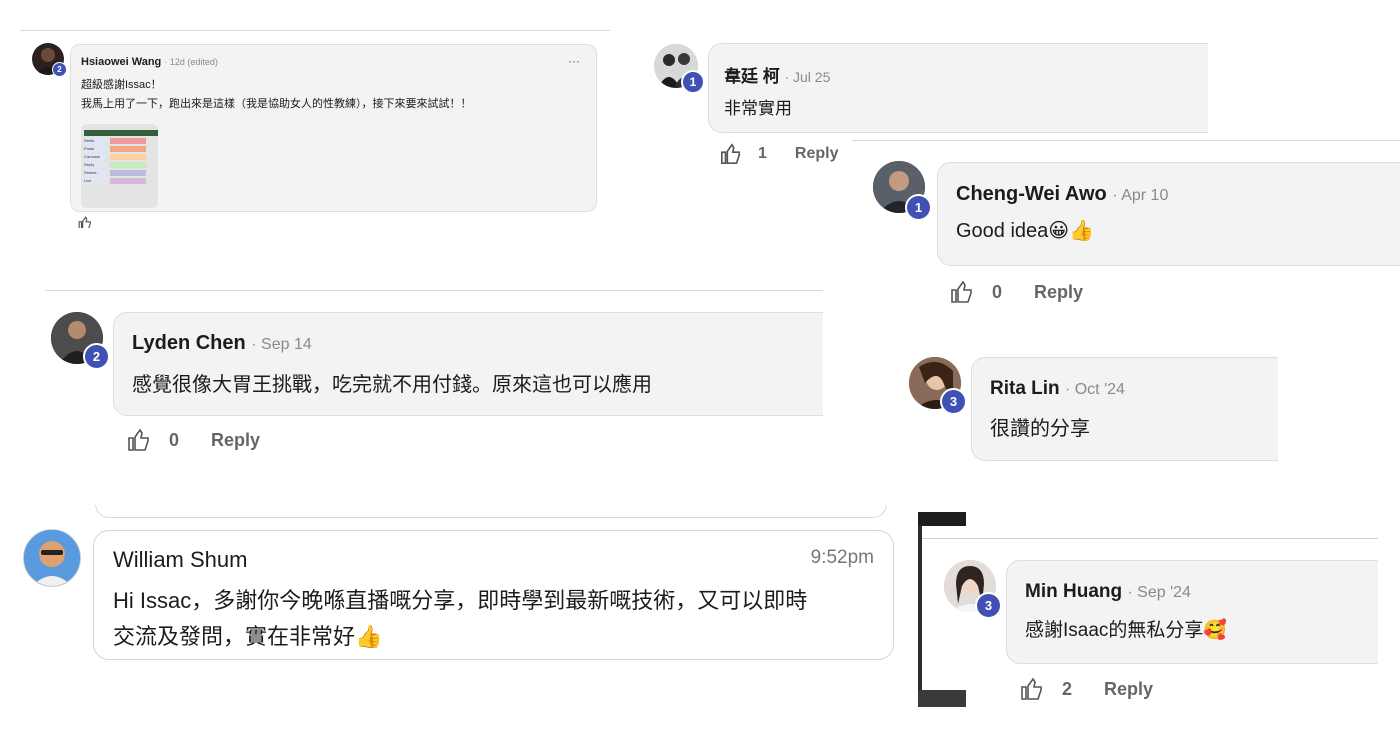  I want to click on comment-text-line2: 交流及發問，實在非常好👍, so click(248, 636).